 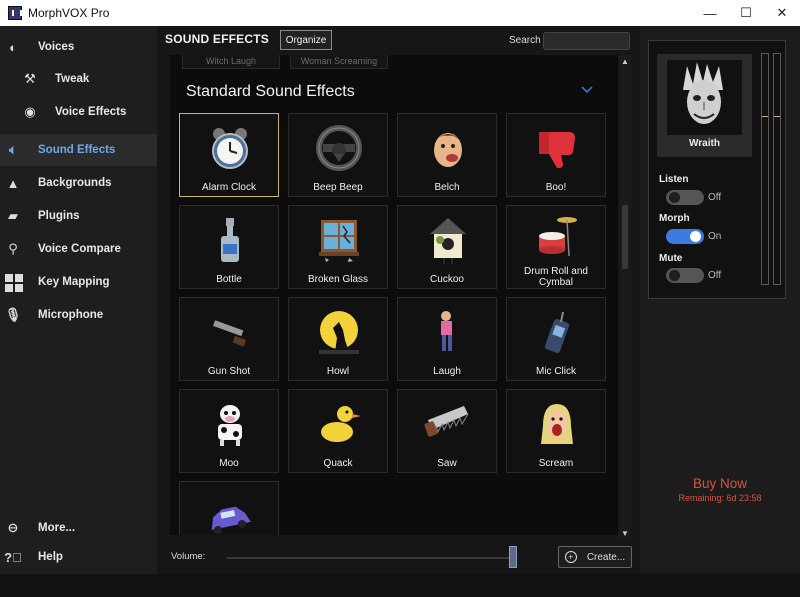 I want to click on sidebar-item-label: Microphone, so click(x=71, y=315).